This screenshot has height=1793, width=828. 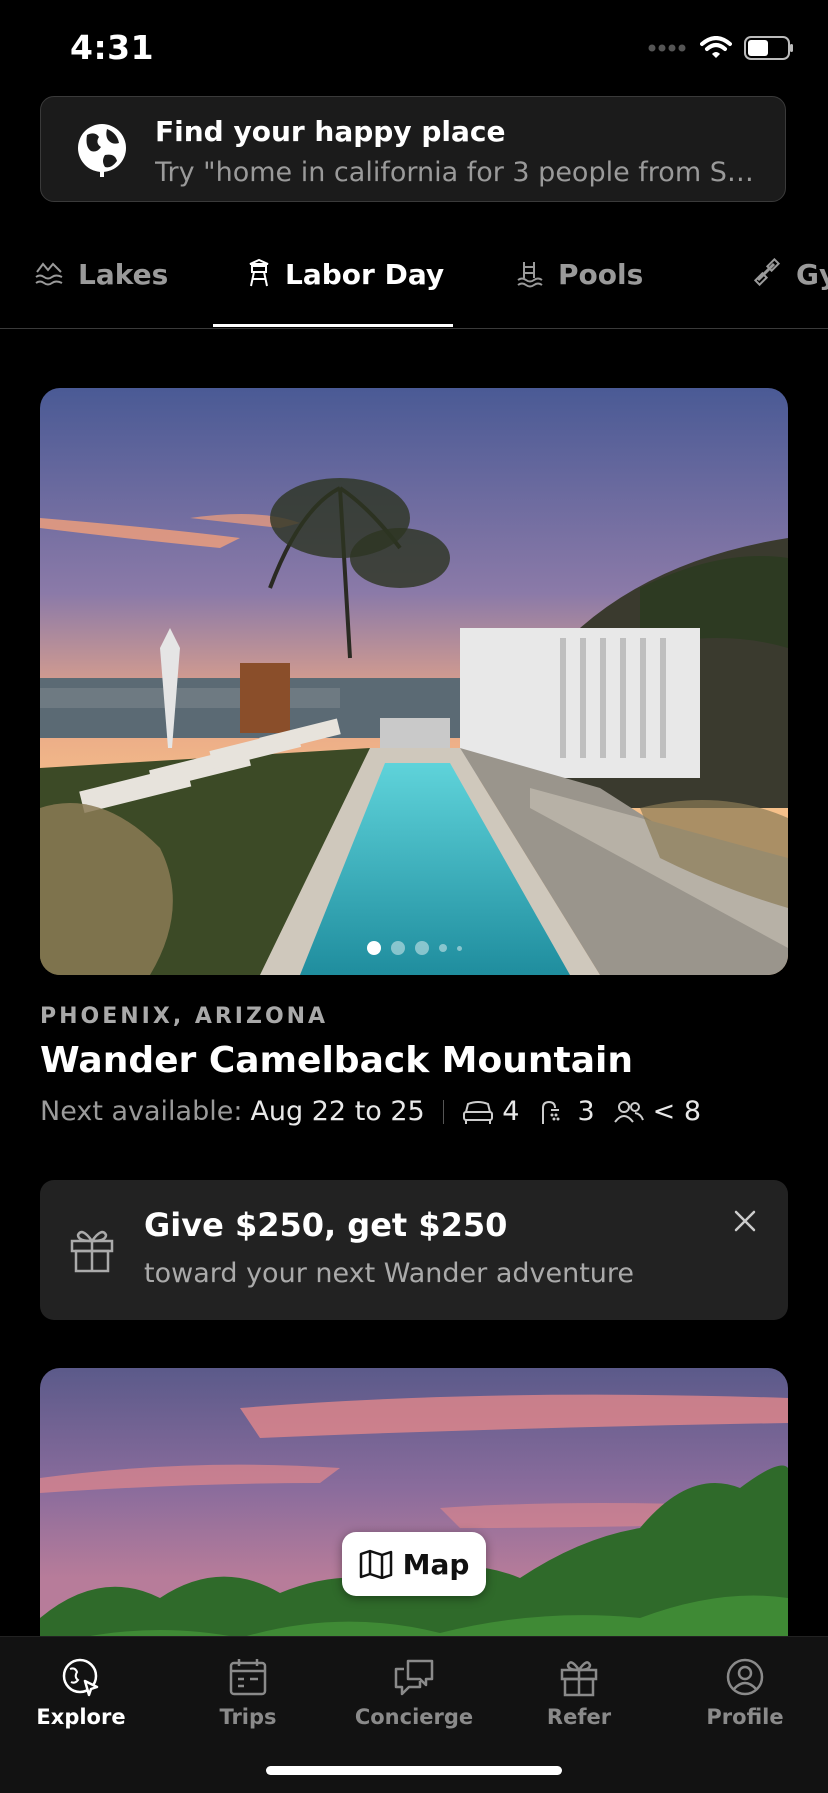 I want to click on tab-lakes: Lakes, so click(x=101, y=283).